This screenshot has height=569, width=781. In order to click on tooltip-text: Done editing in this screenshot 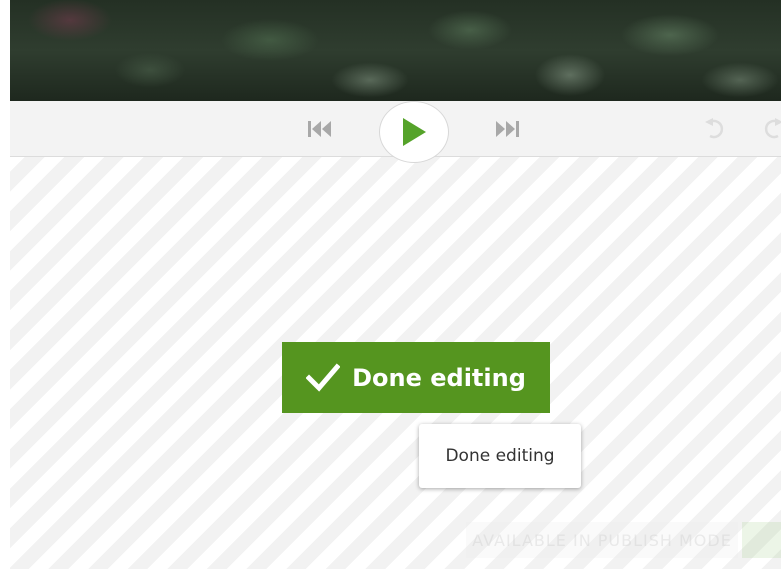, I will do `click(500, 456)`.